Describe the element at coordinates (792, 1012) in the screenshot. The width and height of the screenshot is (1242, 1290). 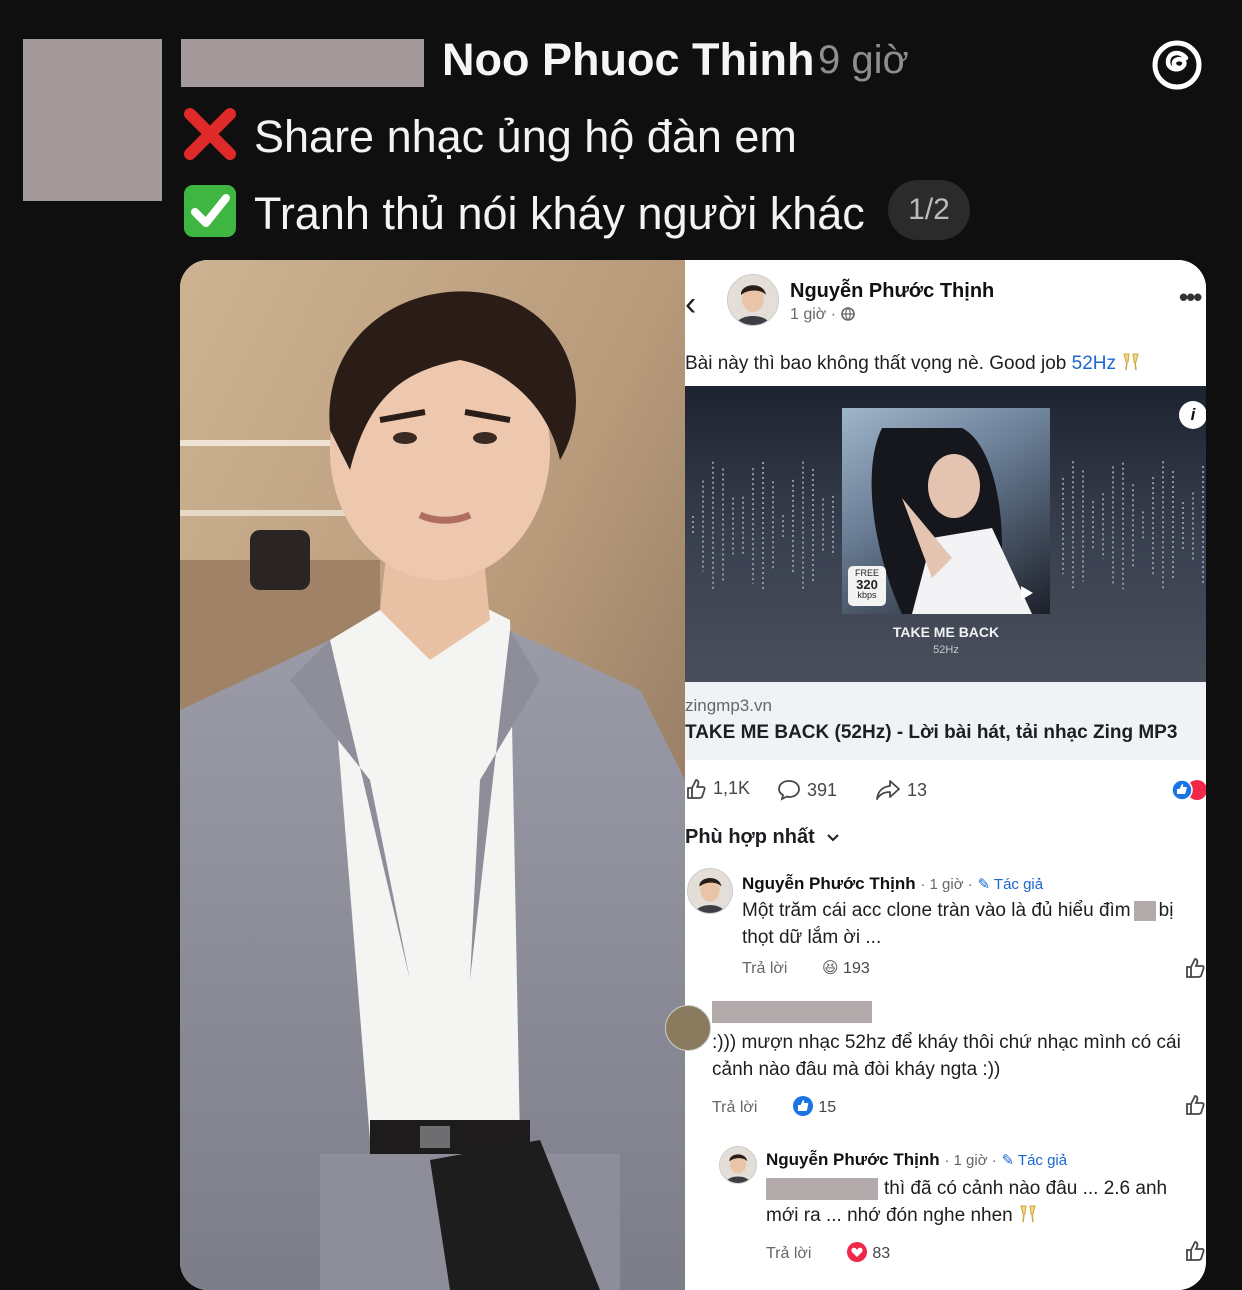
I see `redacted-commenter-name` at that location.